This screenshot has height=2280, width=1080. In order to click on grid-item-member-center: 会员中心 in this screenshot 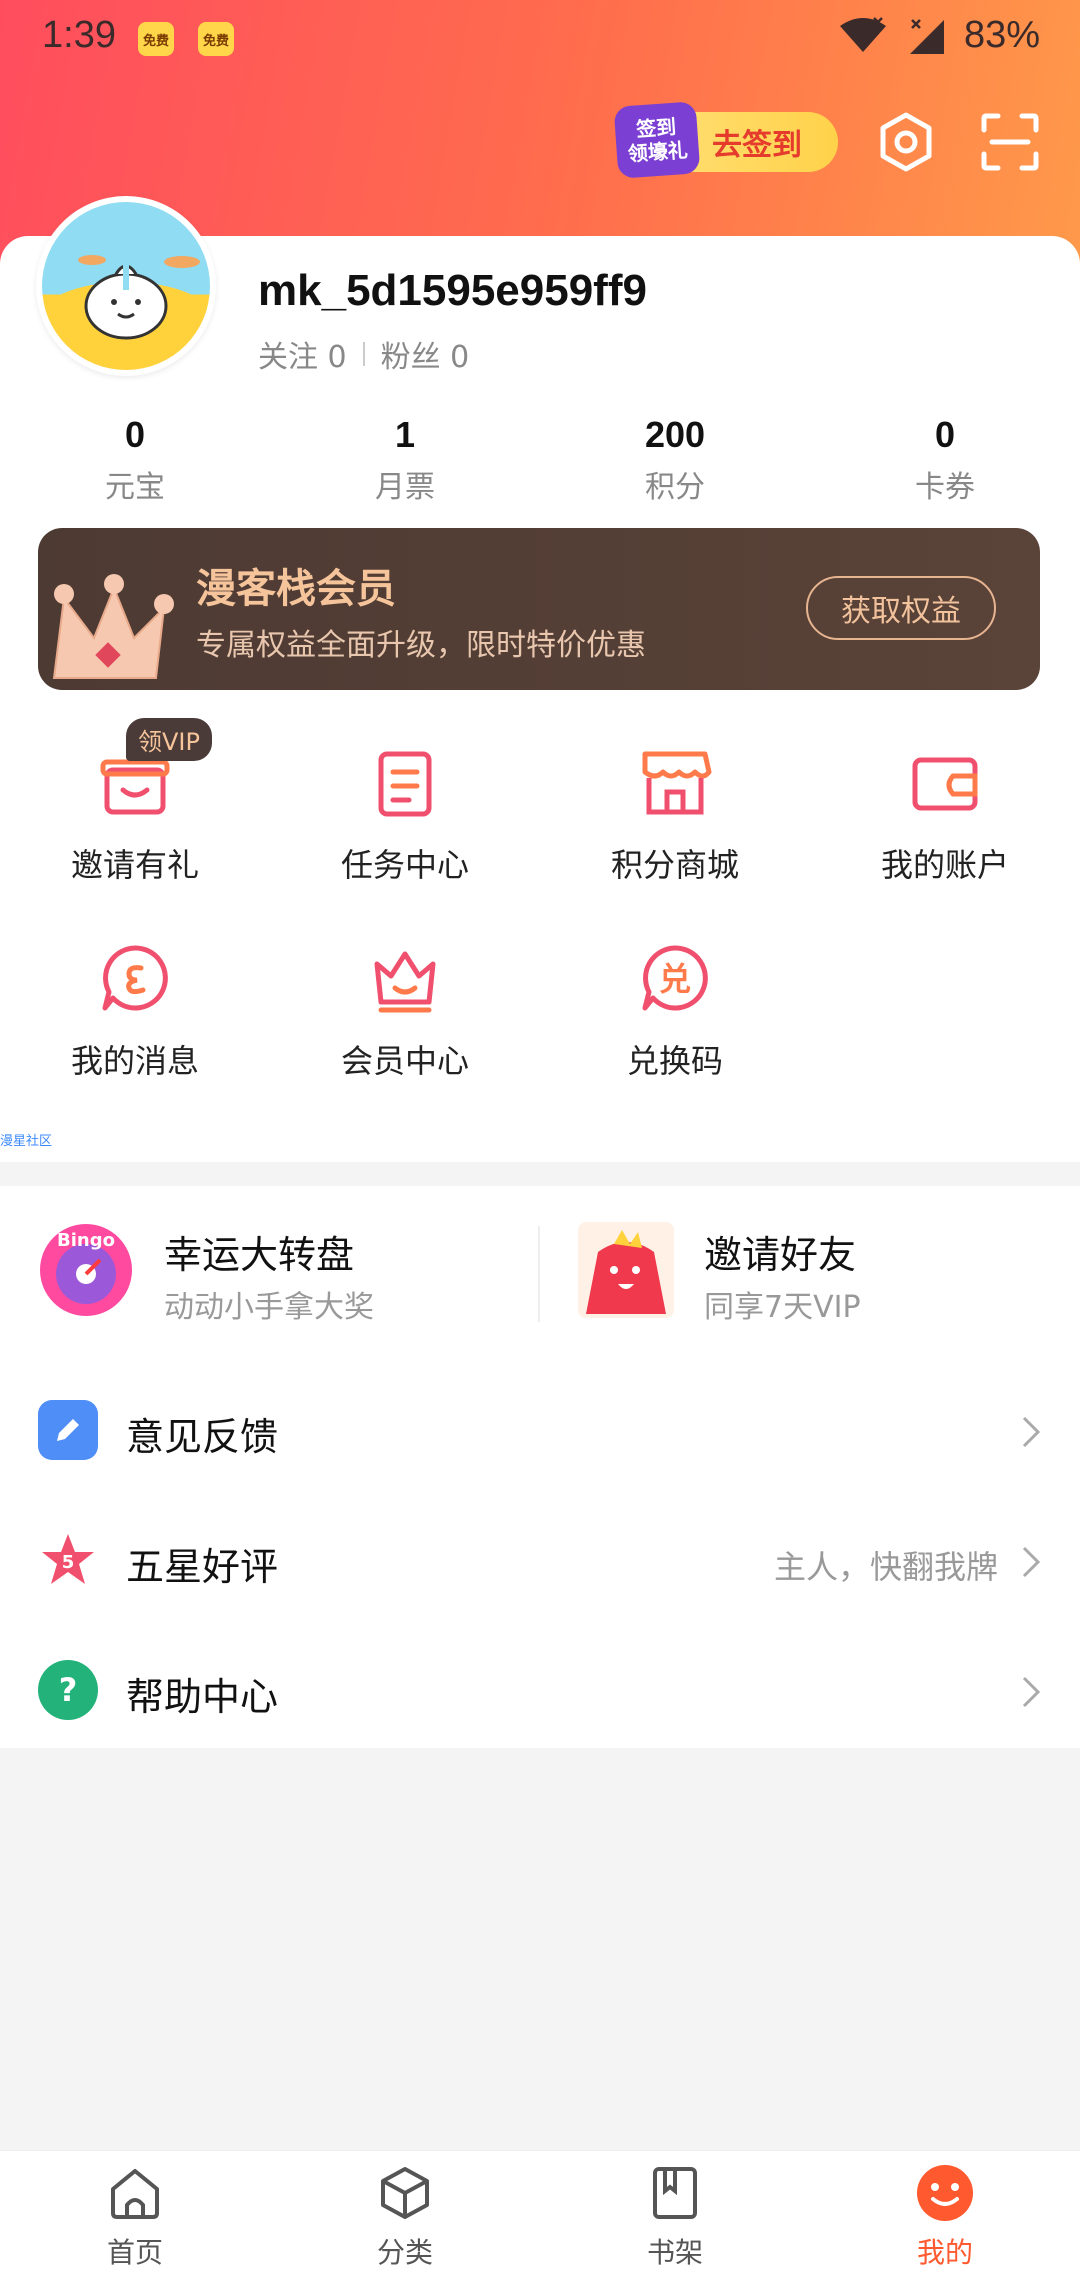, I will do `click(405, 1009)`.